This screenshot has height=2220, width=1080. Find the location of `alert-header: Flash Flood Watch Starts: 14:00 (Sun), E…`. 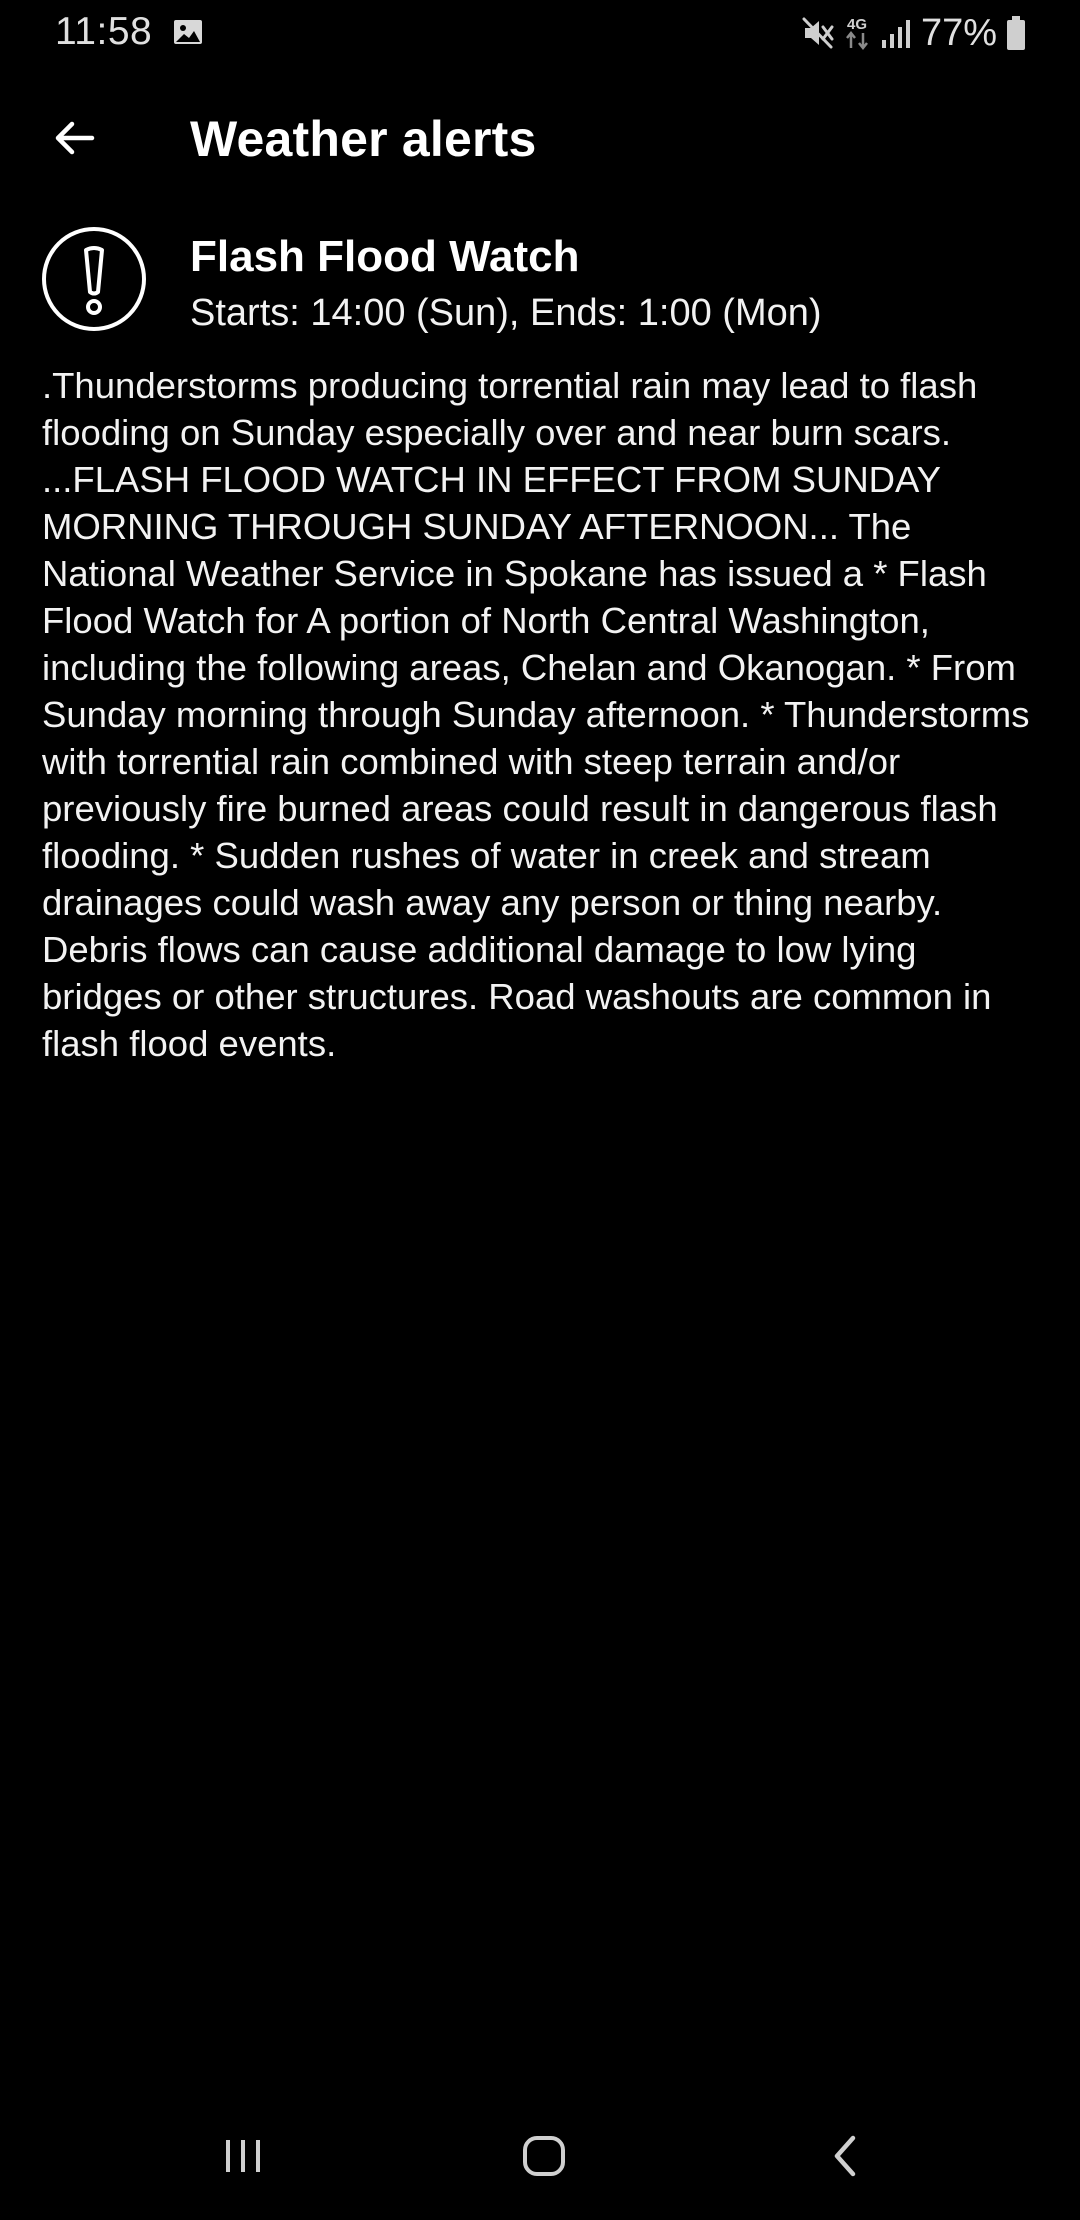

alert-header: Flash Flood Watch Starts: 14:00 (Sun), E… is located at coordinates (540, 282).